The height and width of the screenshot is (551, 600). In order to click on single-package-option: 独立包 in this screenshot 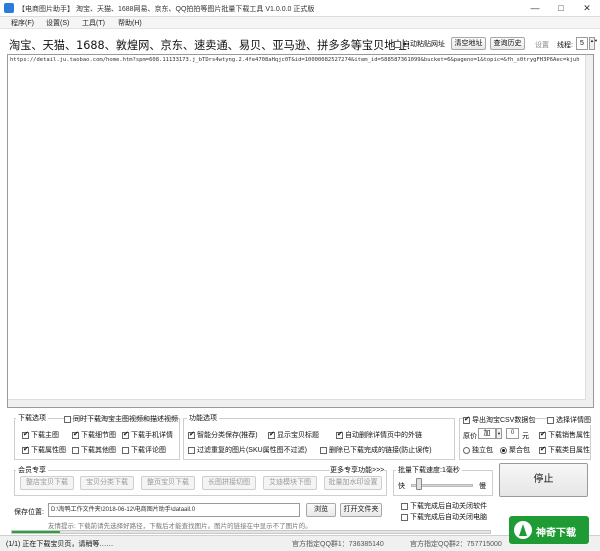, I will do `click(478, 450)`.